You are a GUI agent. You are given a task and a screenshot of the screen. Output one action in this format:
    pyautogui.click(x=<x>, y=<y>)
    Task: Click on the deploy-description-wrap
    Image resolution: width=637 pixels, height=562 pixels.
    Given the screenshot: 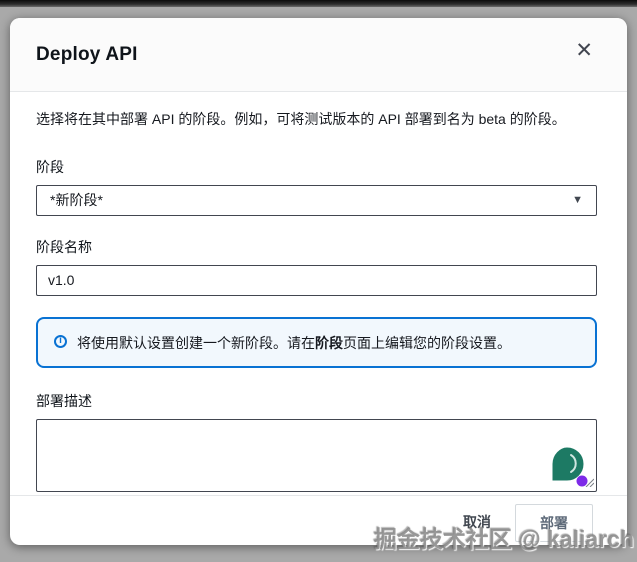 What is the action you would take?
    pyautogui.click(x=316, y=456)
    